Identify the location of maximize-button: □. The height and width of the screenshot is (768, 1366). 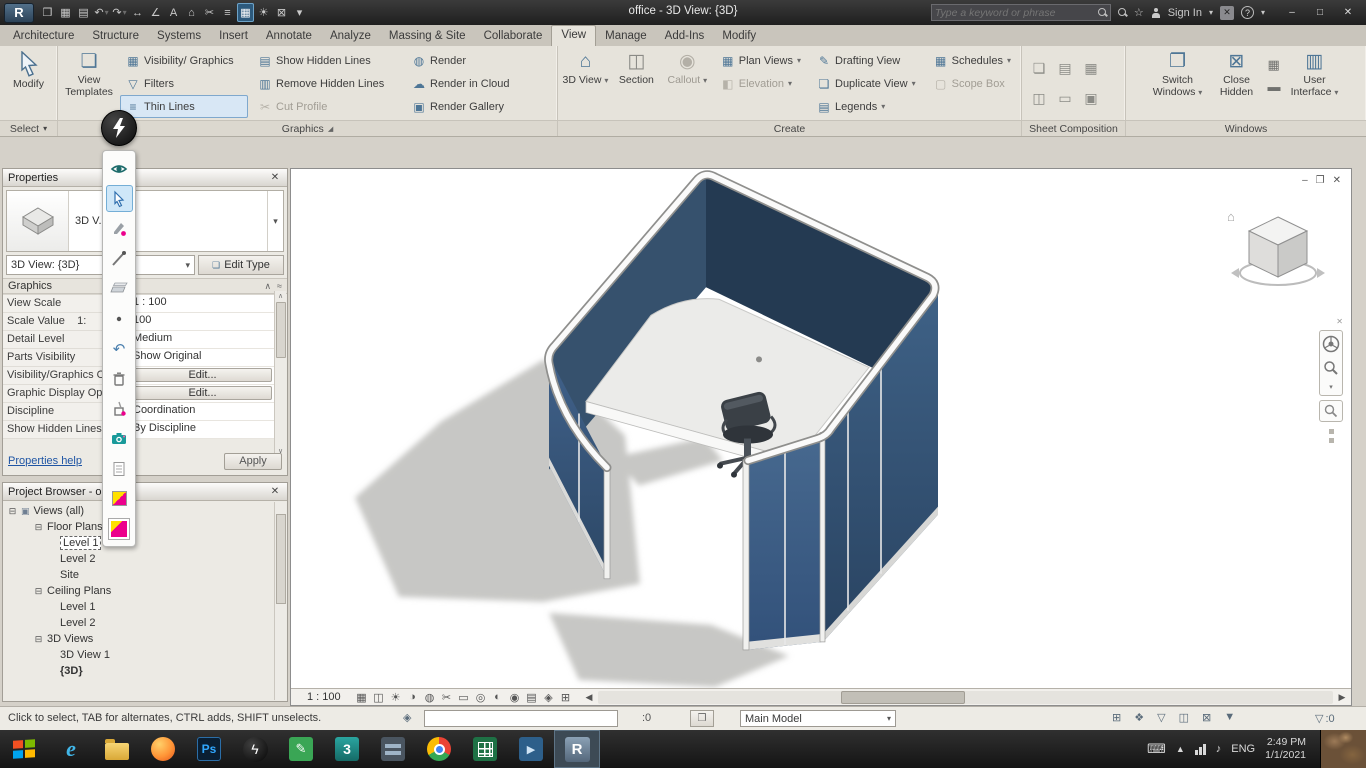
(1320, 13).